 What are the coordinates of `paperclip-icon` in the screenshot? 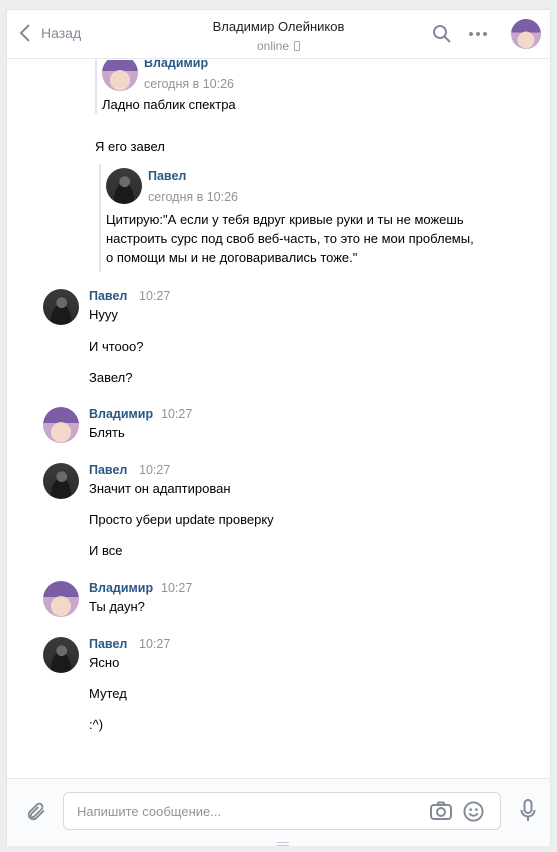 It's located at (36, 814).